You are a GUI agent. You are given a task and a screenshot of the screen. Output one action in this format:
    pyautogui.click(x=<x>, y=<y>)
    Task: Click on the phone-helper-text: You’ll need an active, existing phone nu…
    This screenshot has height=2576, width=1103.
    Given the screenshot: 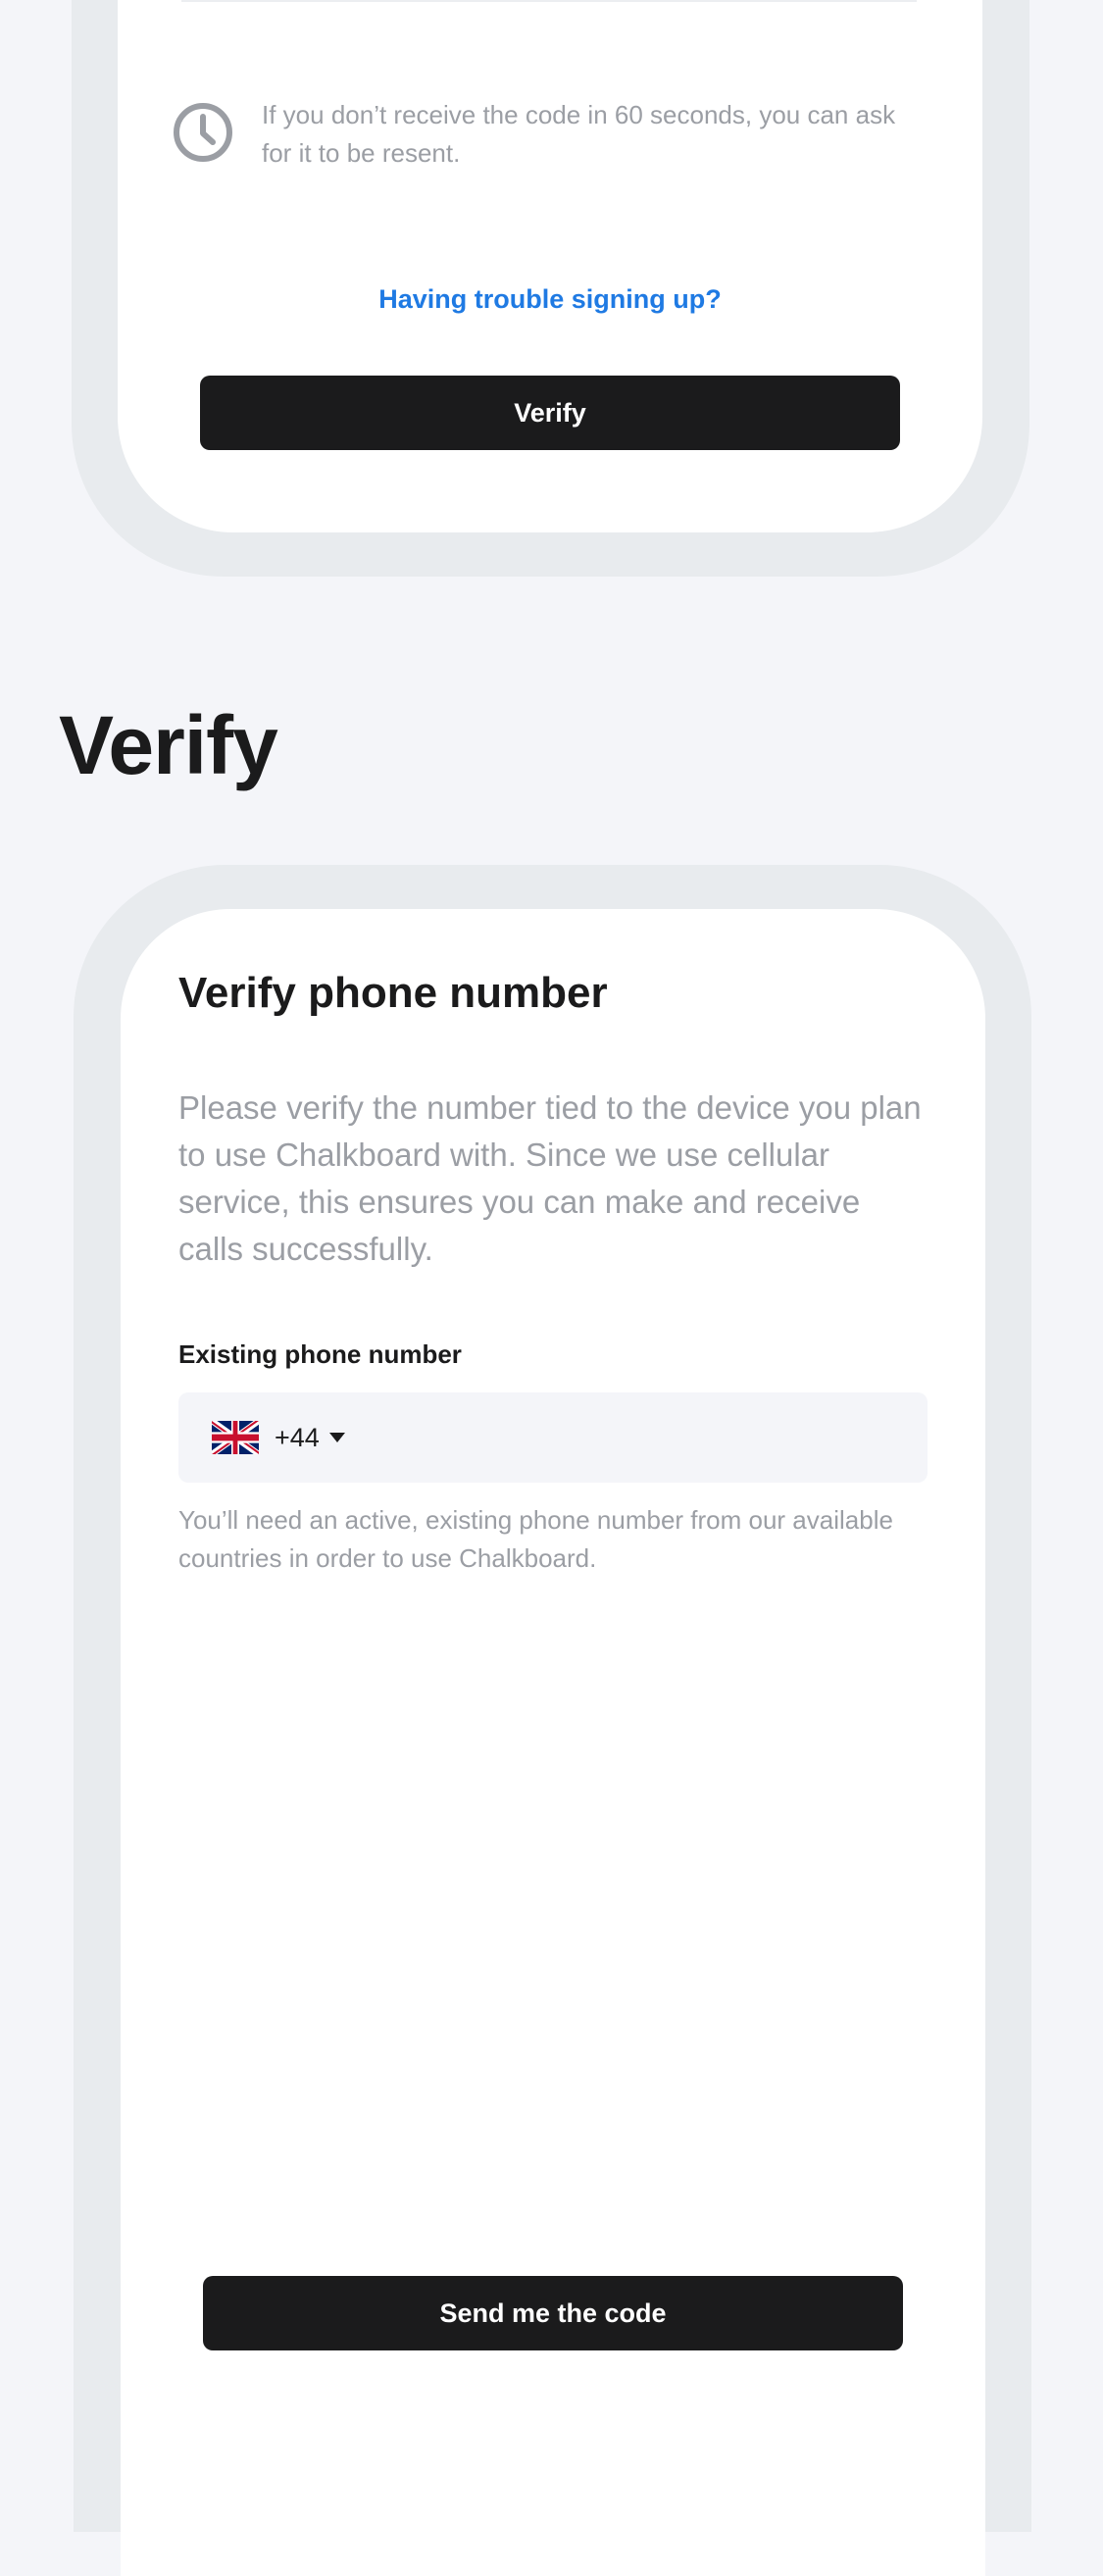 What is the action you would take?
    pyautogui.click(x=536, y=1539)
    